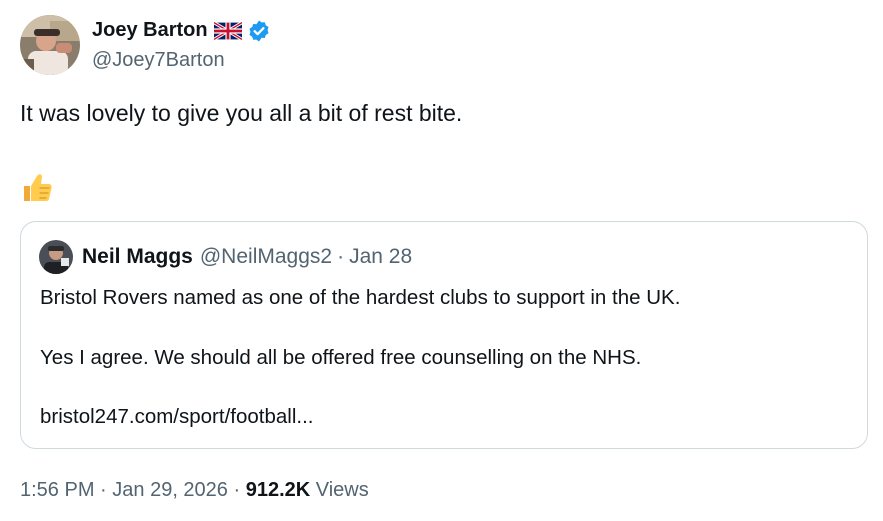 This screenshot has width=883, height=521. What do you see at coordinates (278, 490) in the screenshot?
I see `views-count: 912.2K` at bounding box center [278, 490].